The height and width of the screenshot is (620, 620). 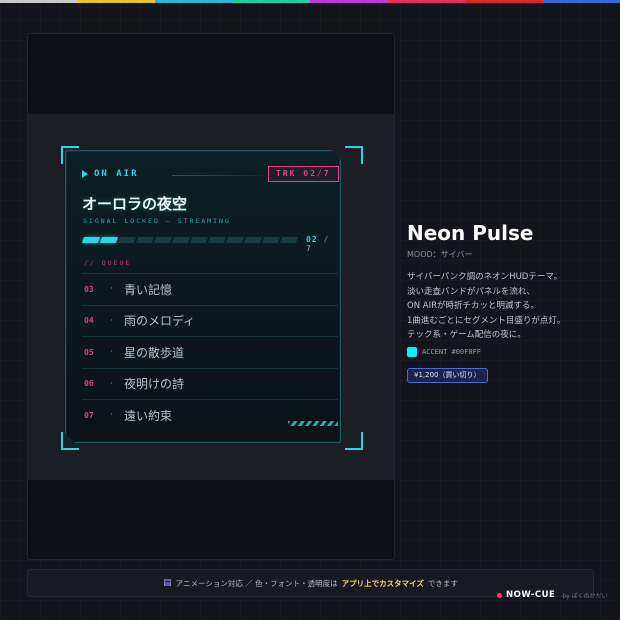 What do you see at coordinates (303, 174) in the screenshot?
I see `track-badge: TRK 02/7` at bounding box center [303, 174].